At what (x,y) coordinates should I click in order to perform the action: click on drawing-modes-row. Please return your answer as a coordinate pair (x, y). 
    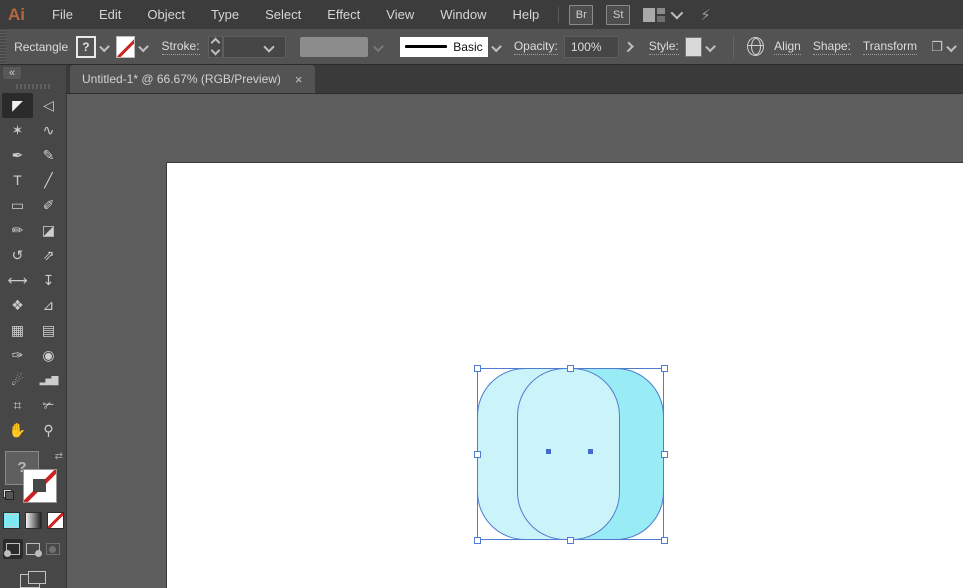
    Looking at the image, I should click on (33, 549).